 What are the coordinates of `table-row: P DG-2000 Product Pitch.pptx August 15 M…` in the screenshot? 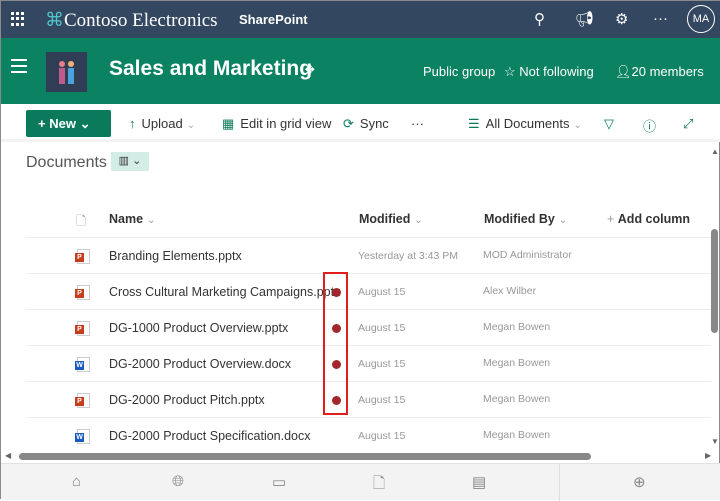 It's located at (368, 399).